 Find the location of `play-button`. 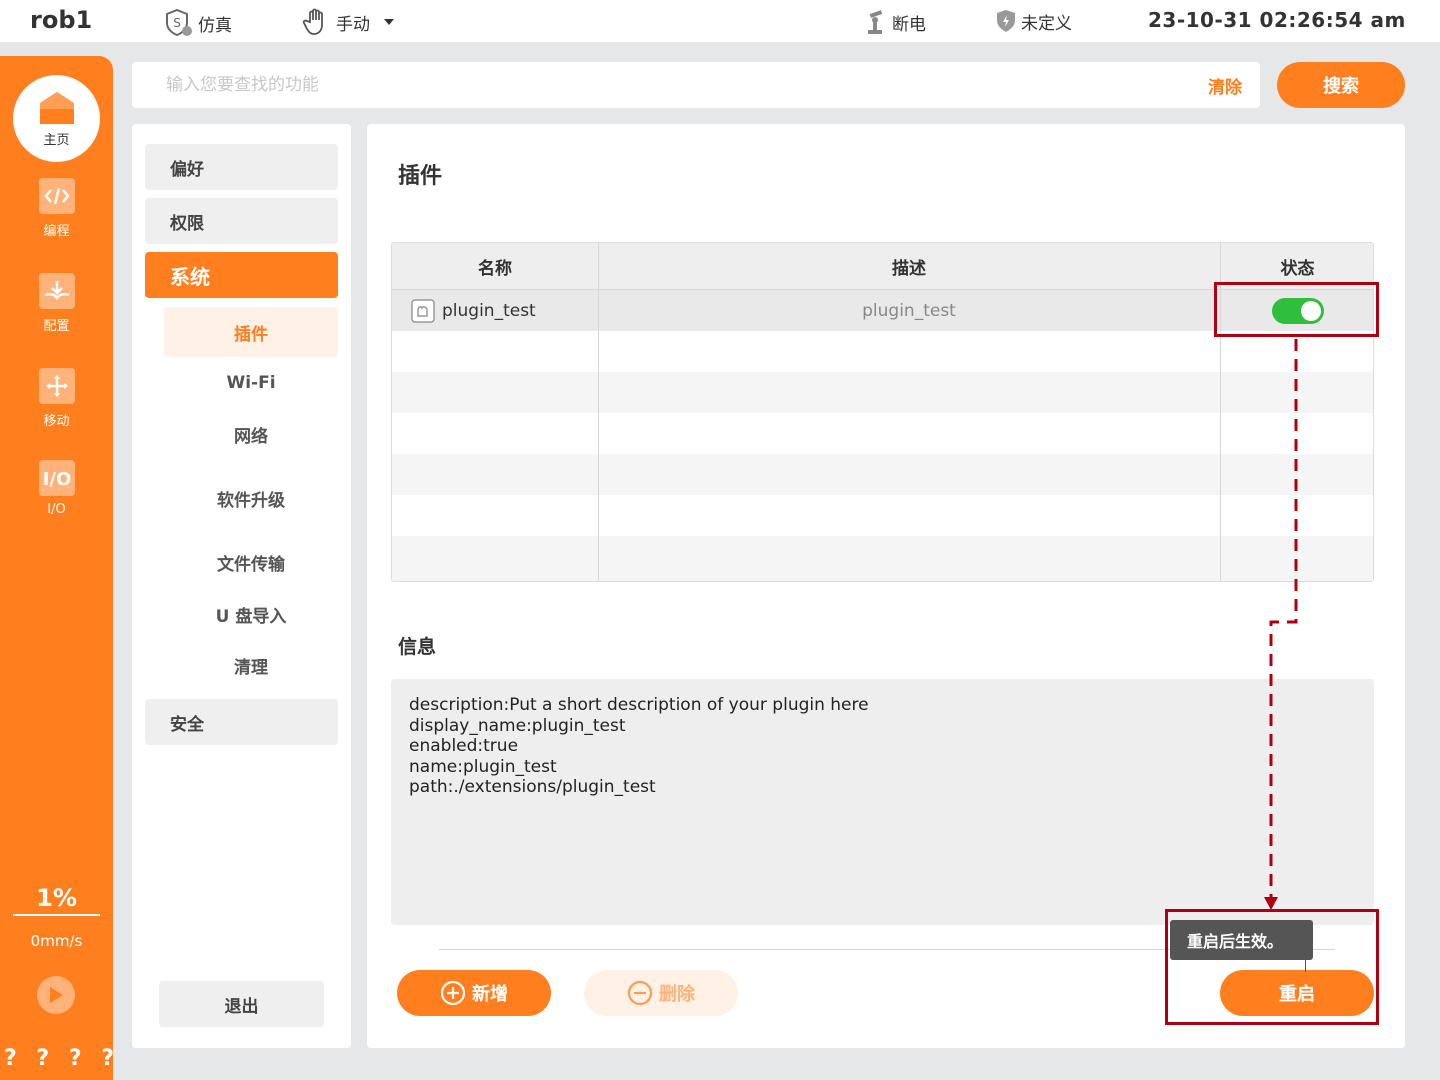

play-button is located at coordinates (56, 995).